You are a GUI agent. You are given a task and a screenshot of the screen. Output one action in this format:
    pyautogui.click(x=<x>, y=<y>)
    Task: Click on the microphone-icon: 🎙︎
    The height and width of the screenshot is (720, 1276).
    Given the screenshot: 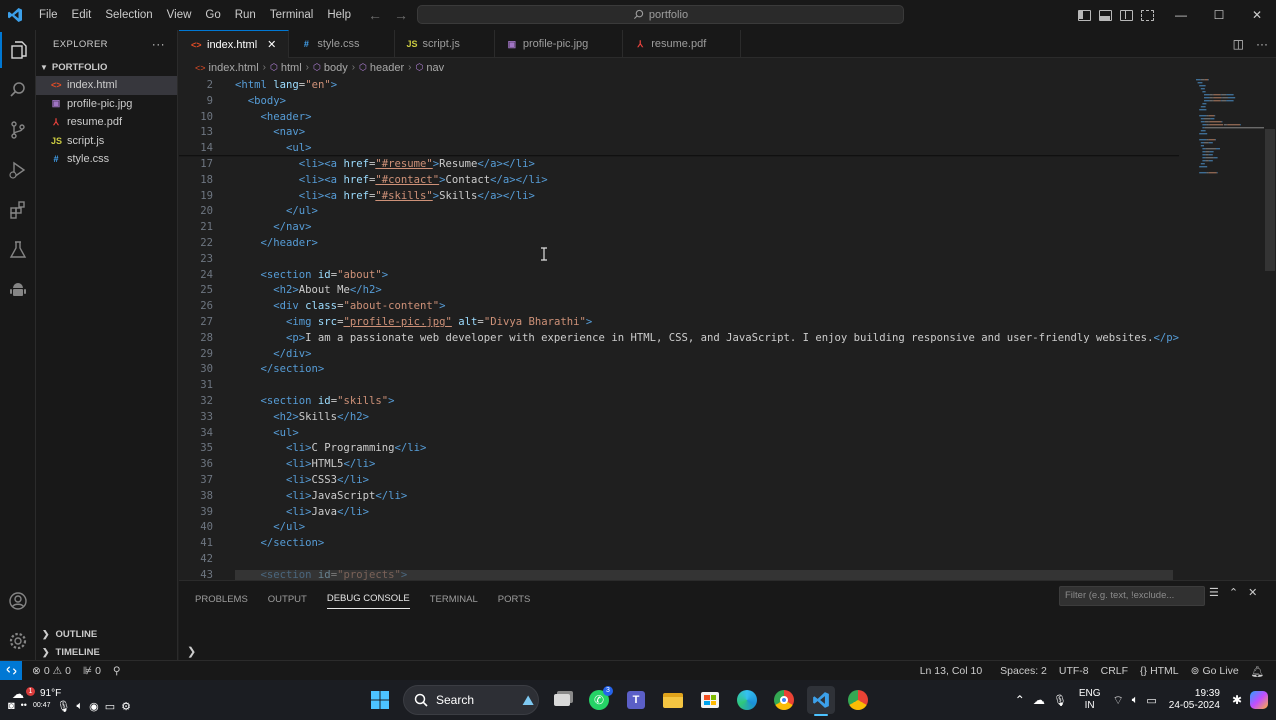 What is the action you would take?
    pyautogui.click(x=64, y=706)
    